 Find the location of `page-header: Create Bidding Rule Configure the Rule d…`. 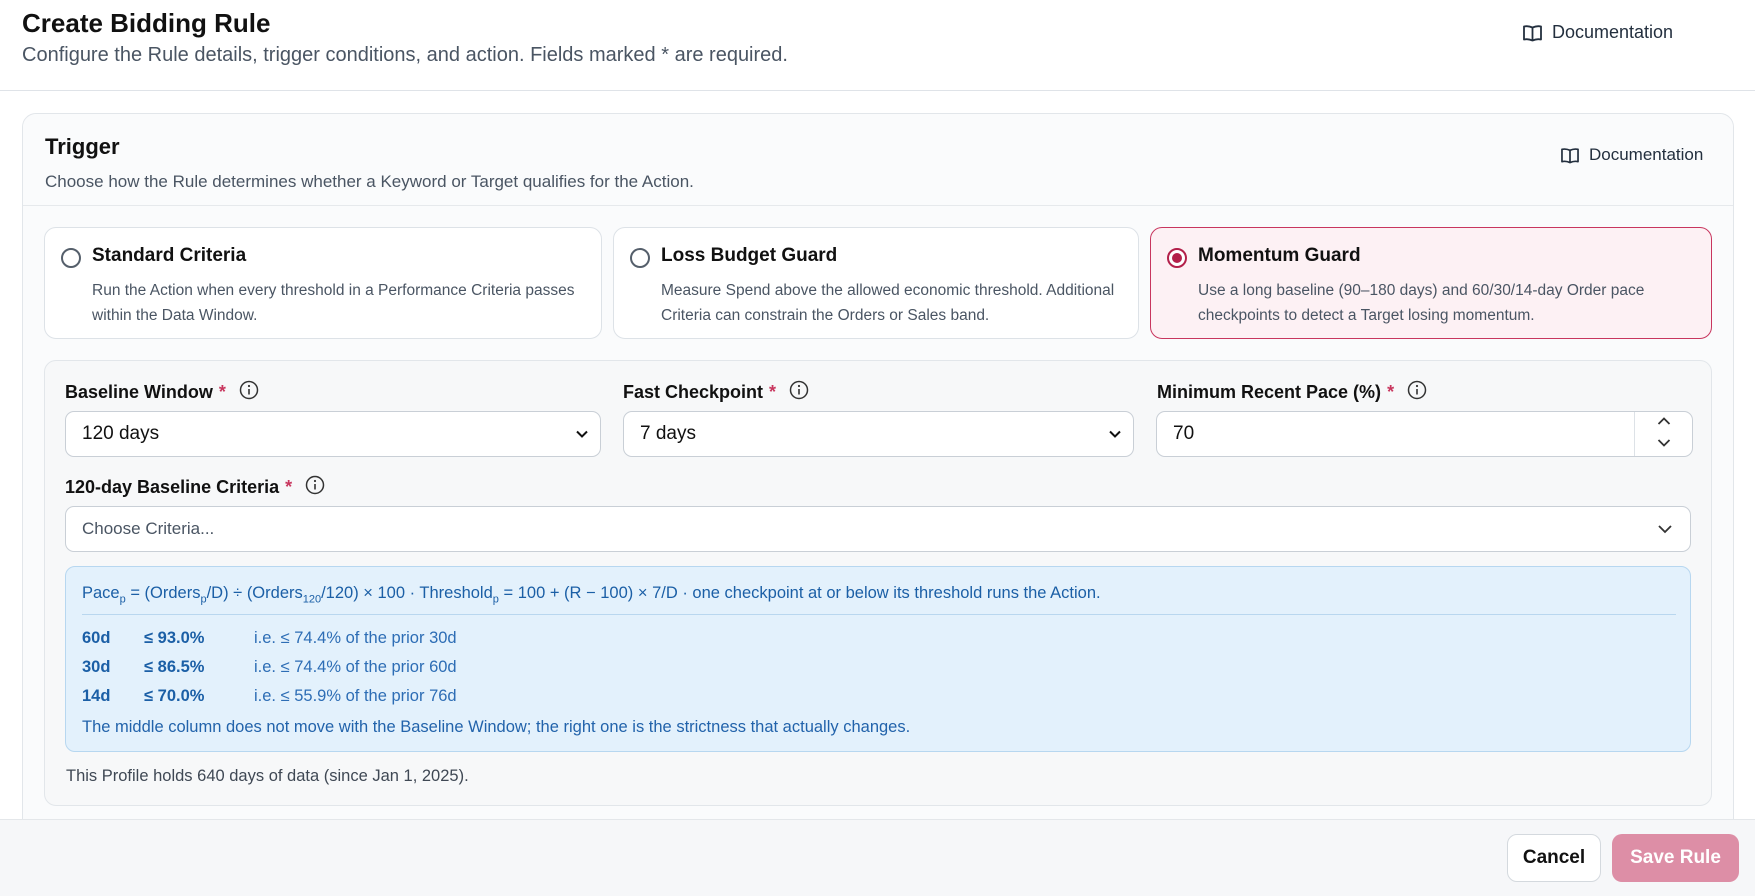

page-header: Create Bidding Rule Configure the Rule d… is located at coordinates (877, 45).